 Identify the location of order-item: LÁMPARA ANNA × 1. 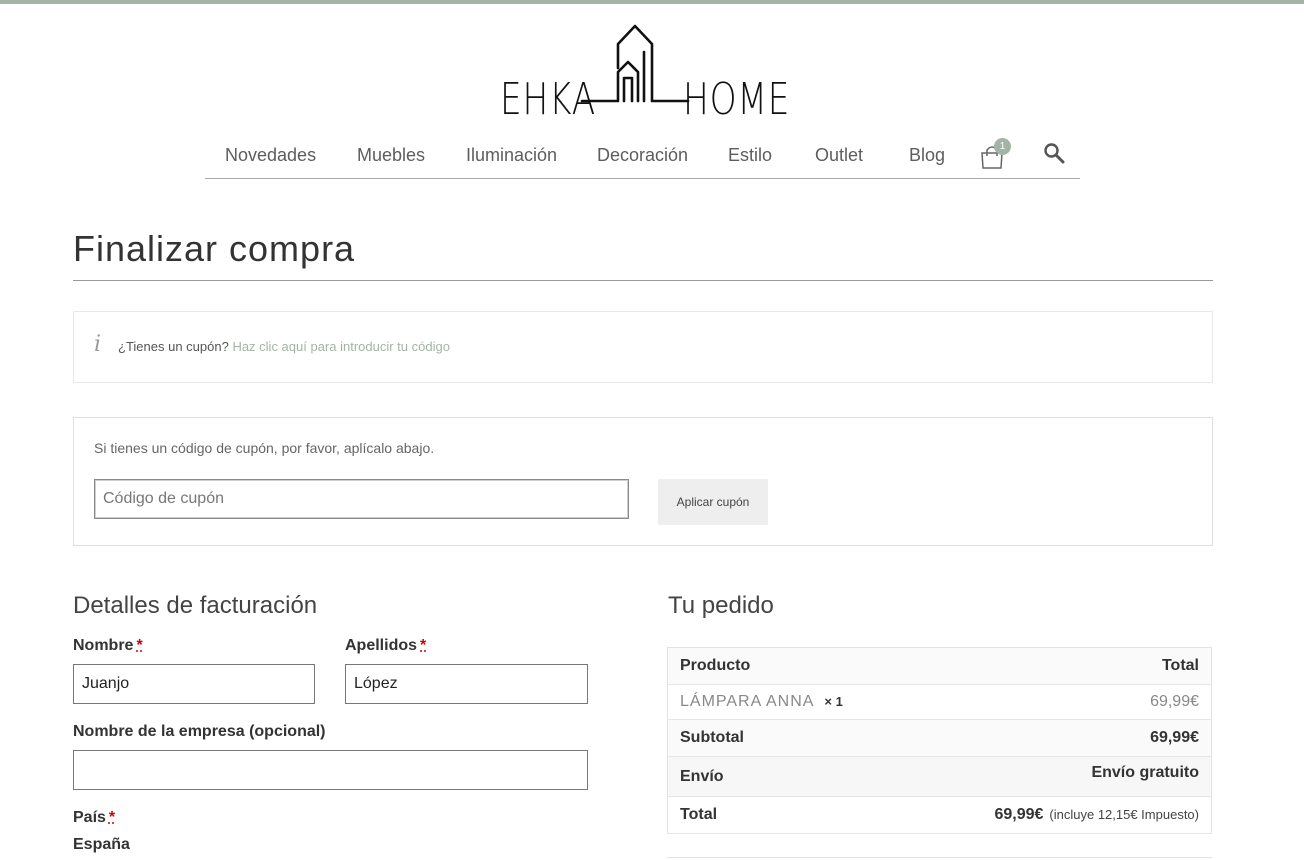
(790, 702).